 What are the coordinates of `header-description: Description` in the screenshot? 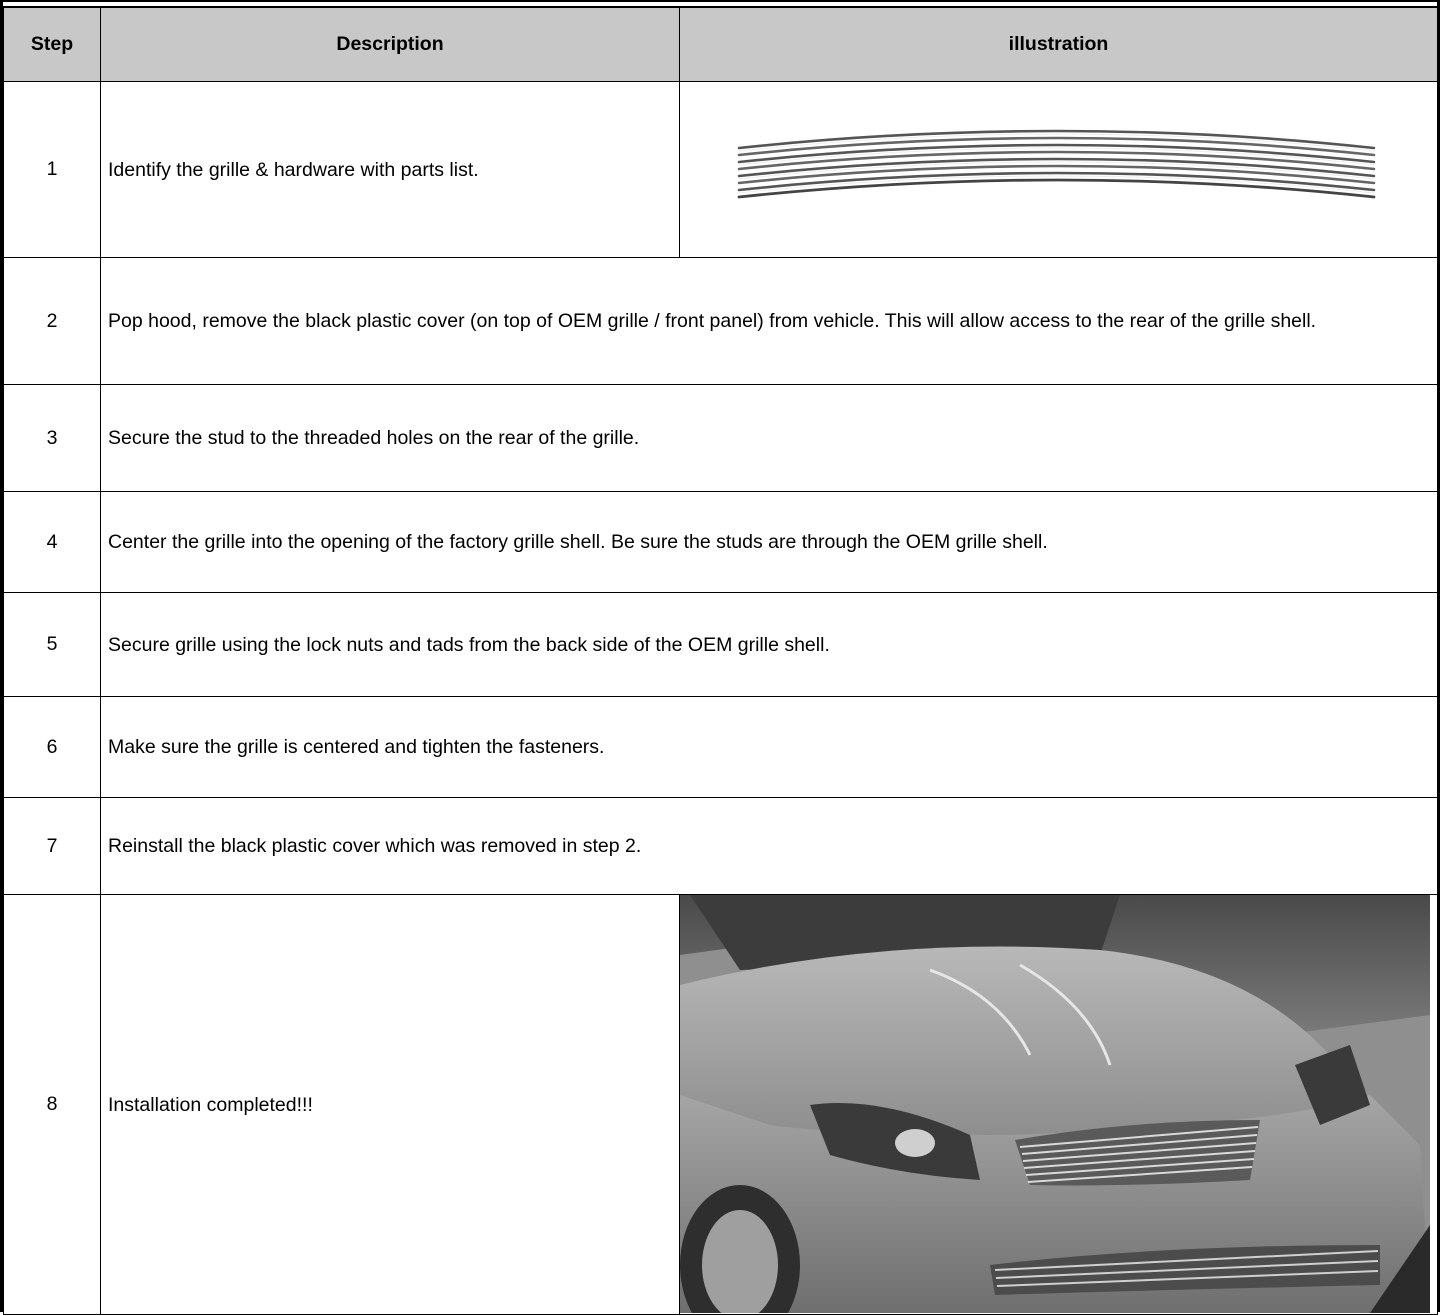 It's located at (390, 44).